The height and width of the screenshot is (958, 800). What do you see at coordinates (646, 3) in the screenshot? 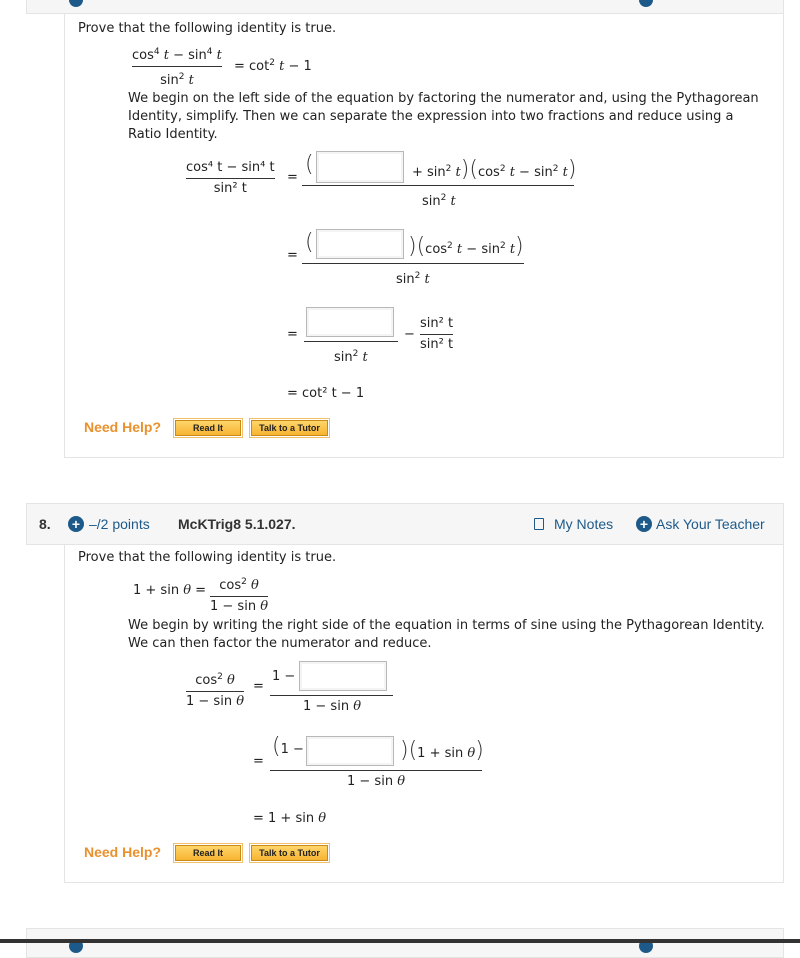
I see `ask-teacher-icon` at bounding box center [646, 3].